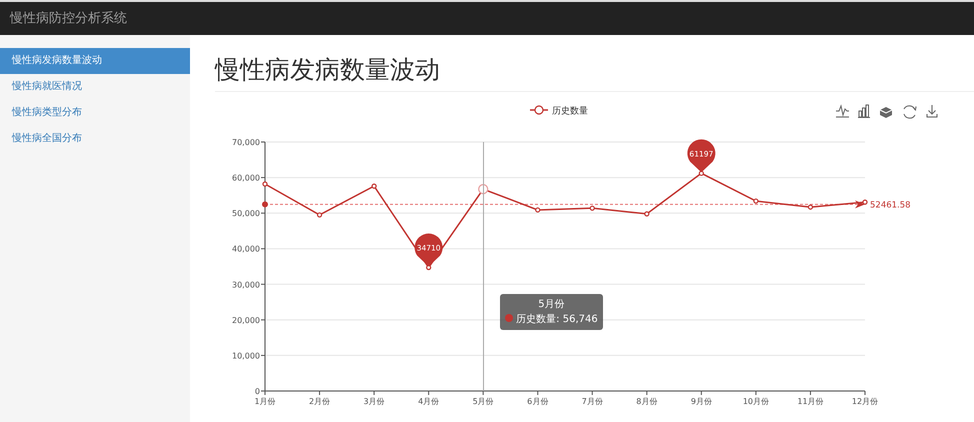  What do you see at coordinates (246, 285) in the screenshot?
I see `y-axis-label: 30,000` at bounding box center [246, 285].